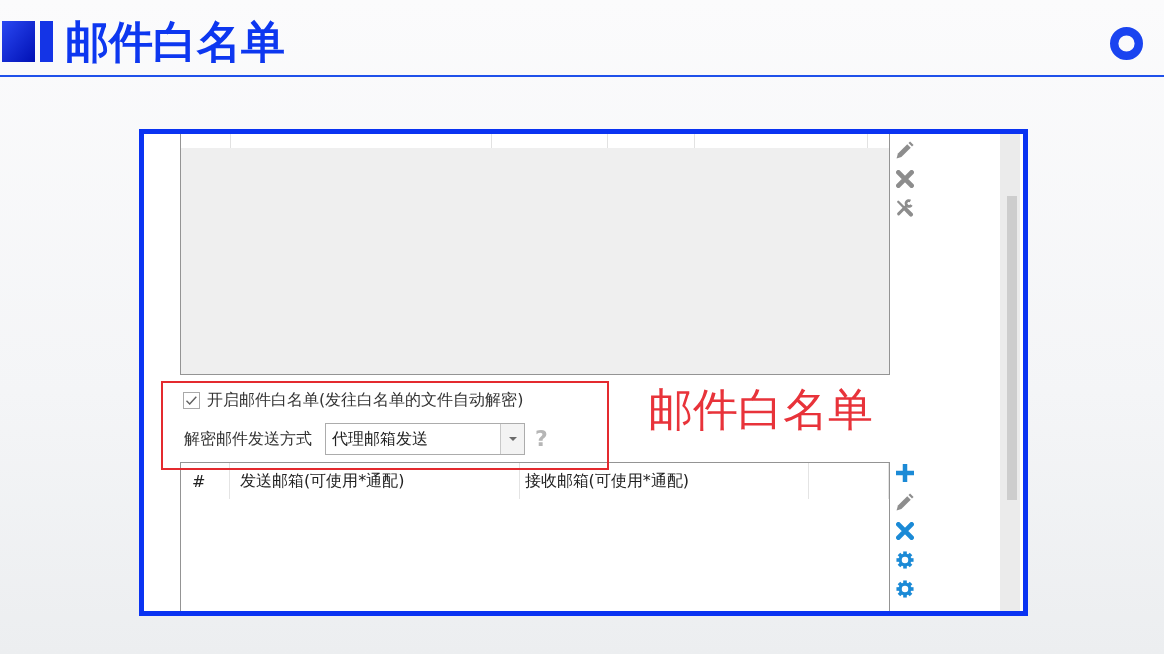  I want to click on plus-icon, so click(905, 473).